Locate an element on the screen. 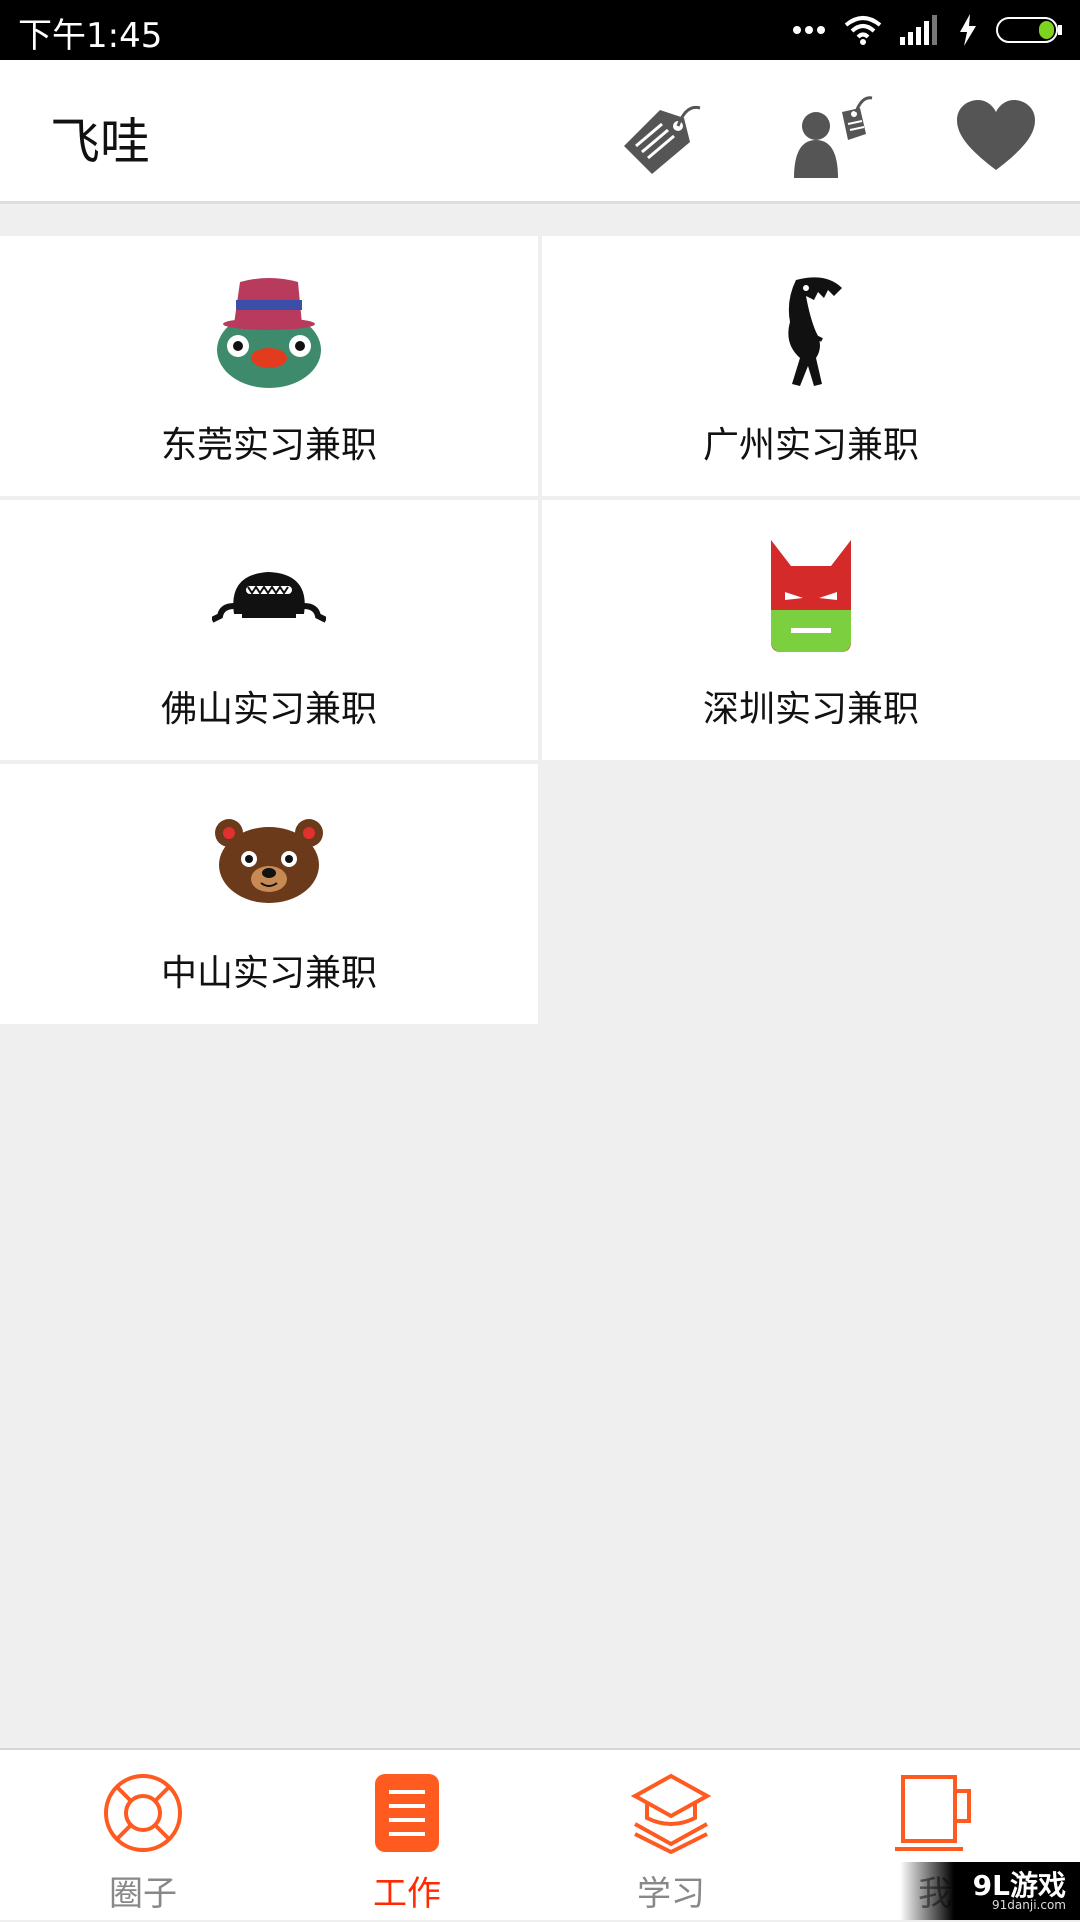 This screenshot has height=1922, width=1080. charging-icon is located at coordinates (968, 30).